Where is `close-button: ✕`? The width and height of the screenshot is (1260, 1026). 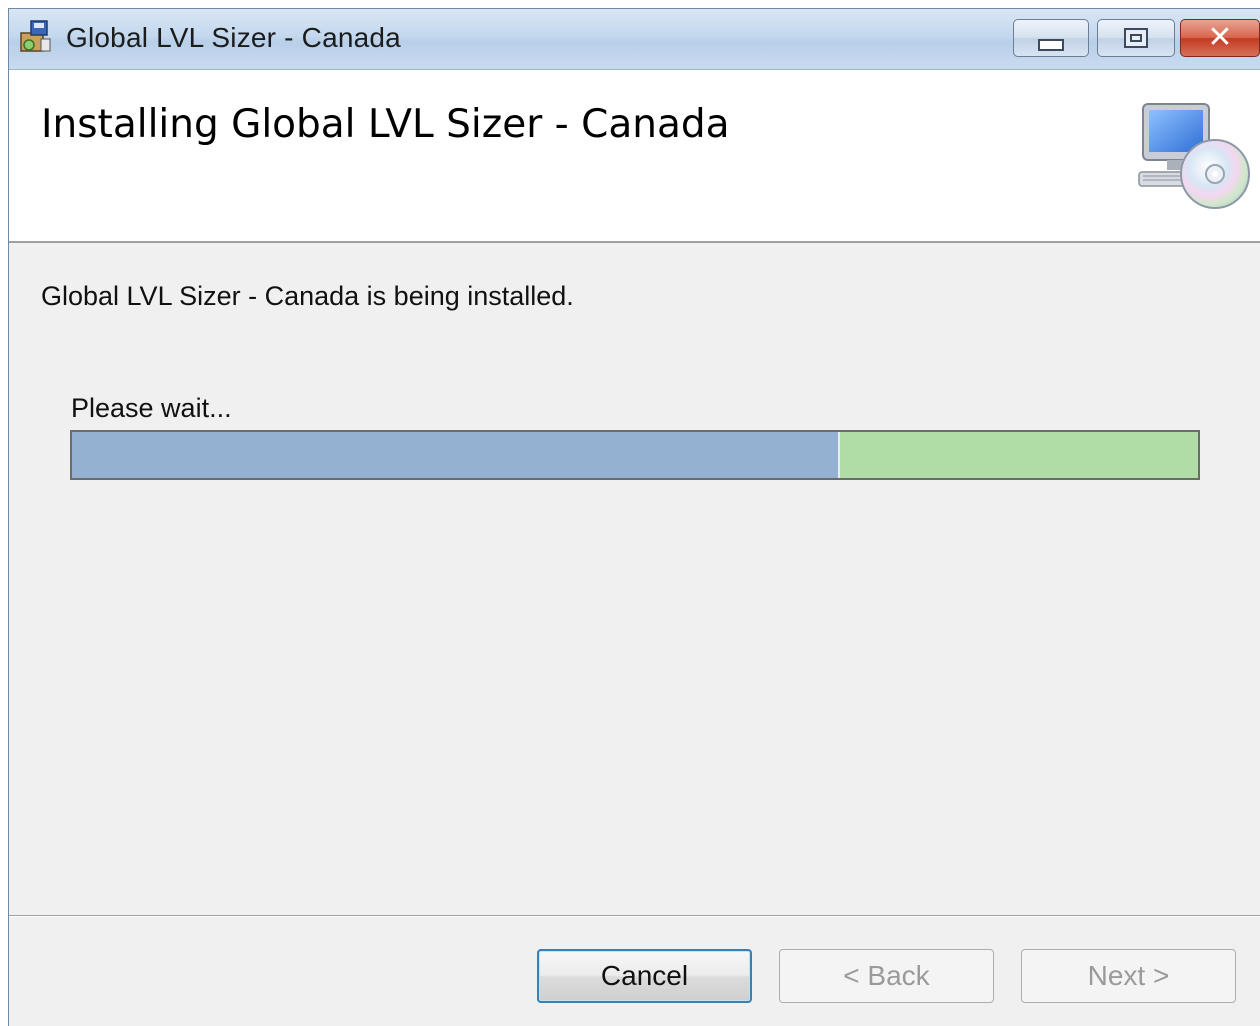
close-button: ✕ is located at coordinates (1220, 38).